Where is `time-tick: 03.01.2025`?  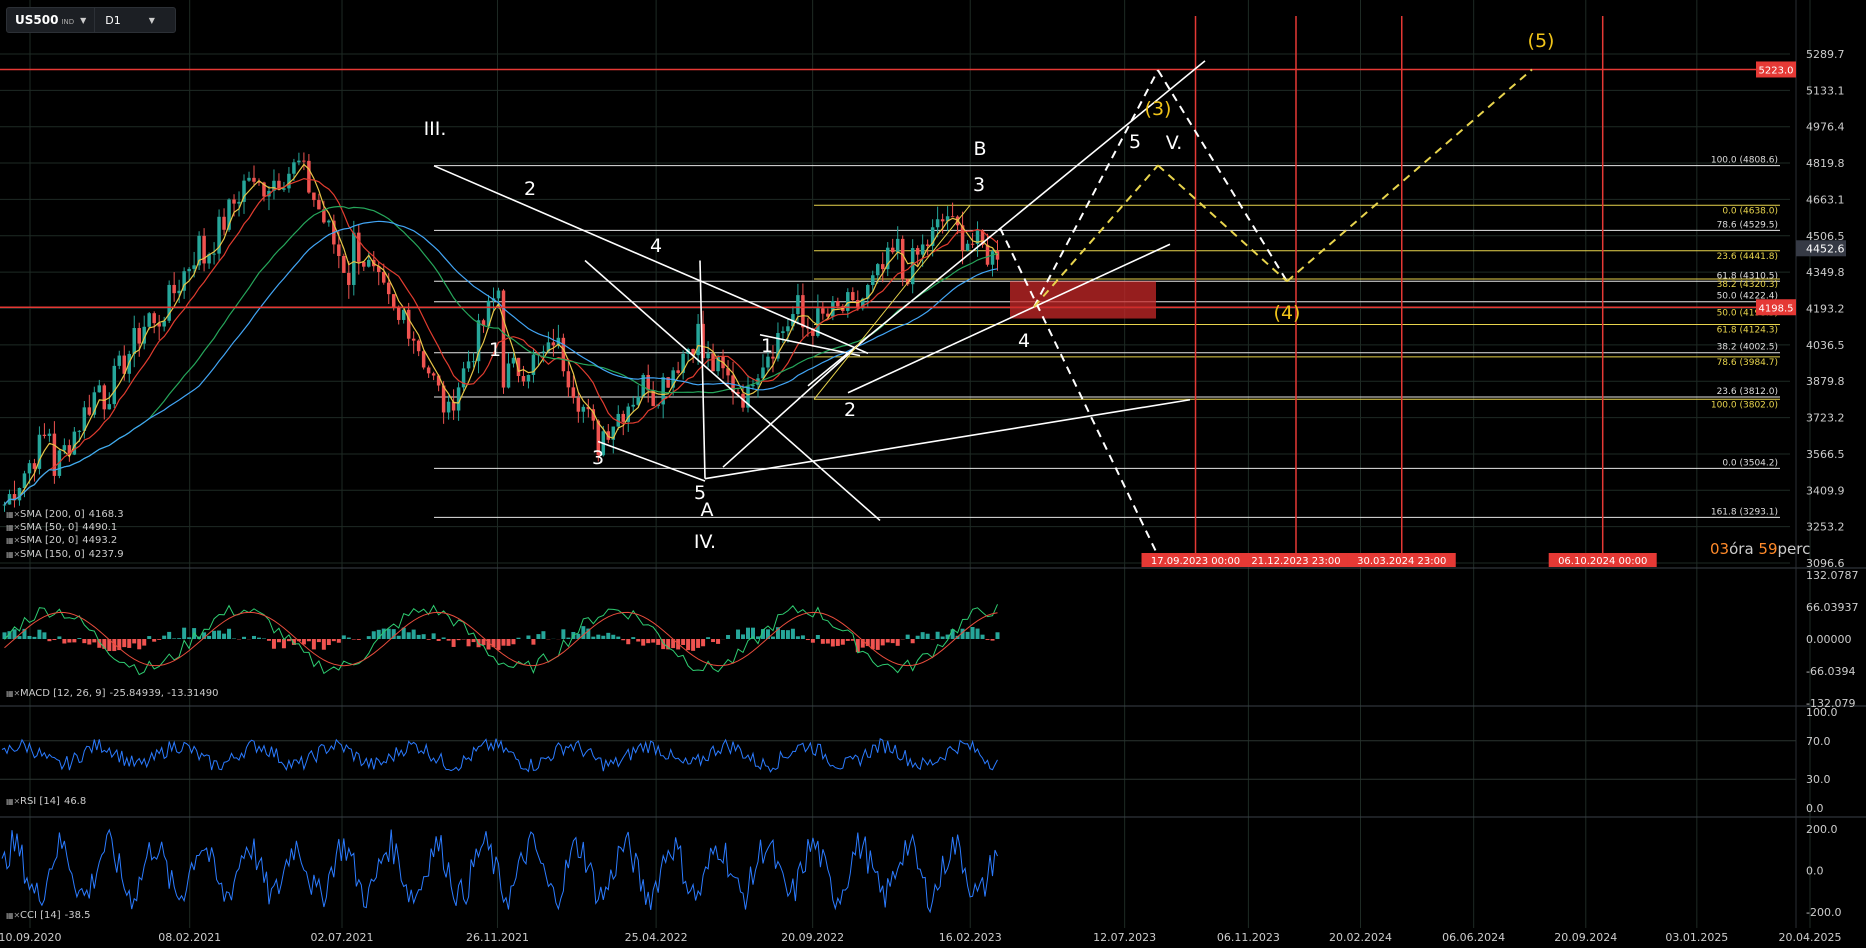
time-tick: 03.01.2025 is located at coordinates (1696, 937).